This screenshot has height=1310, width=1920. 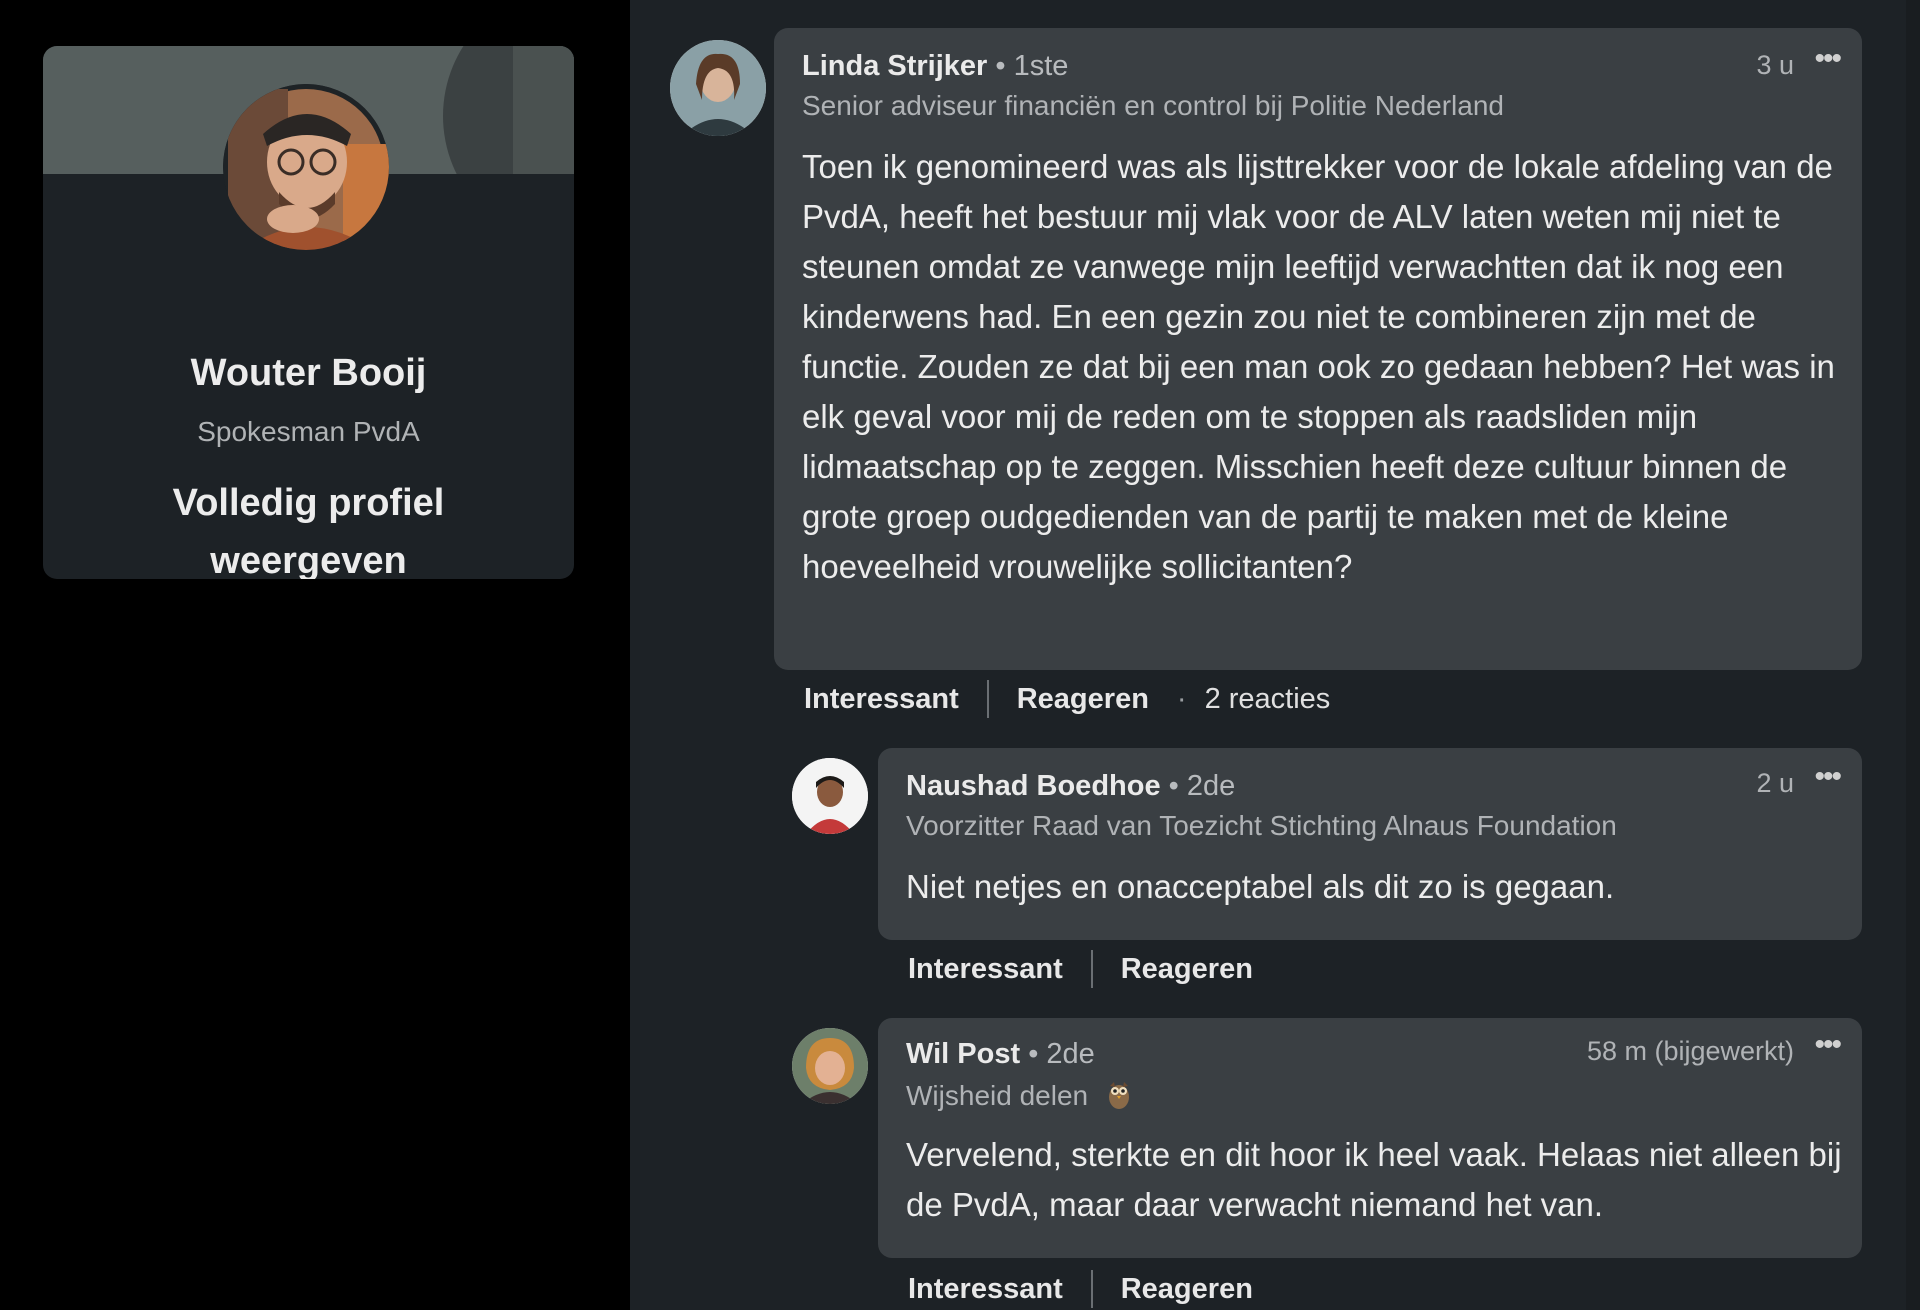 What do you see at coordinates (308, 373) in the screenshot?
I see `profile-name: Wouter Booij` at bounding box center [308, 373].